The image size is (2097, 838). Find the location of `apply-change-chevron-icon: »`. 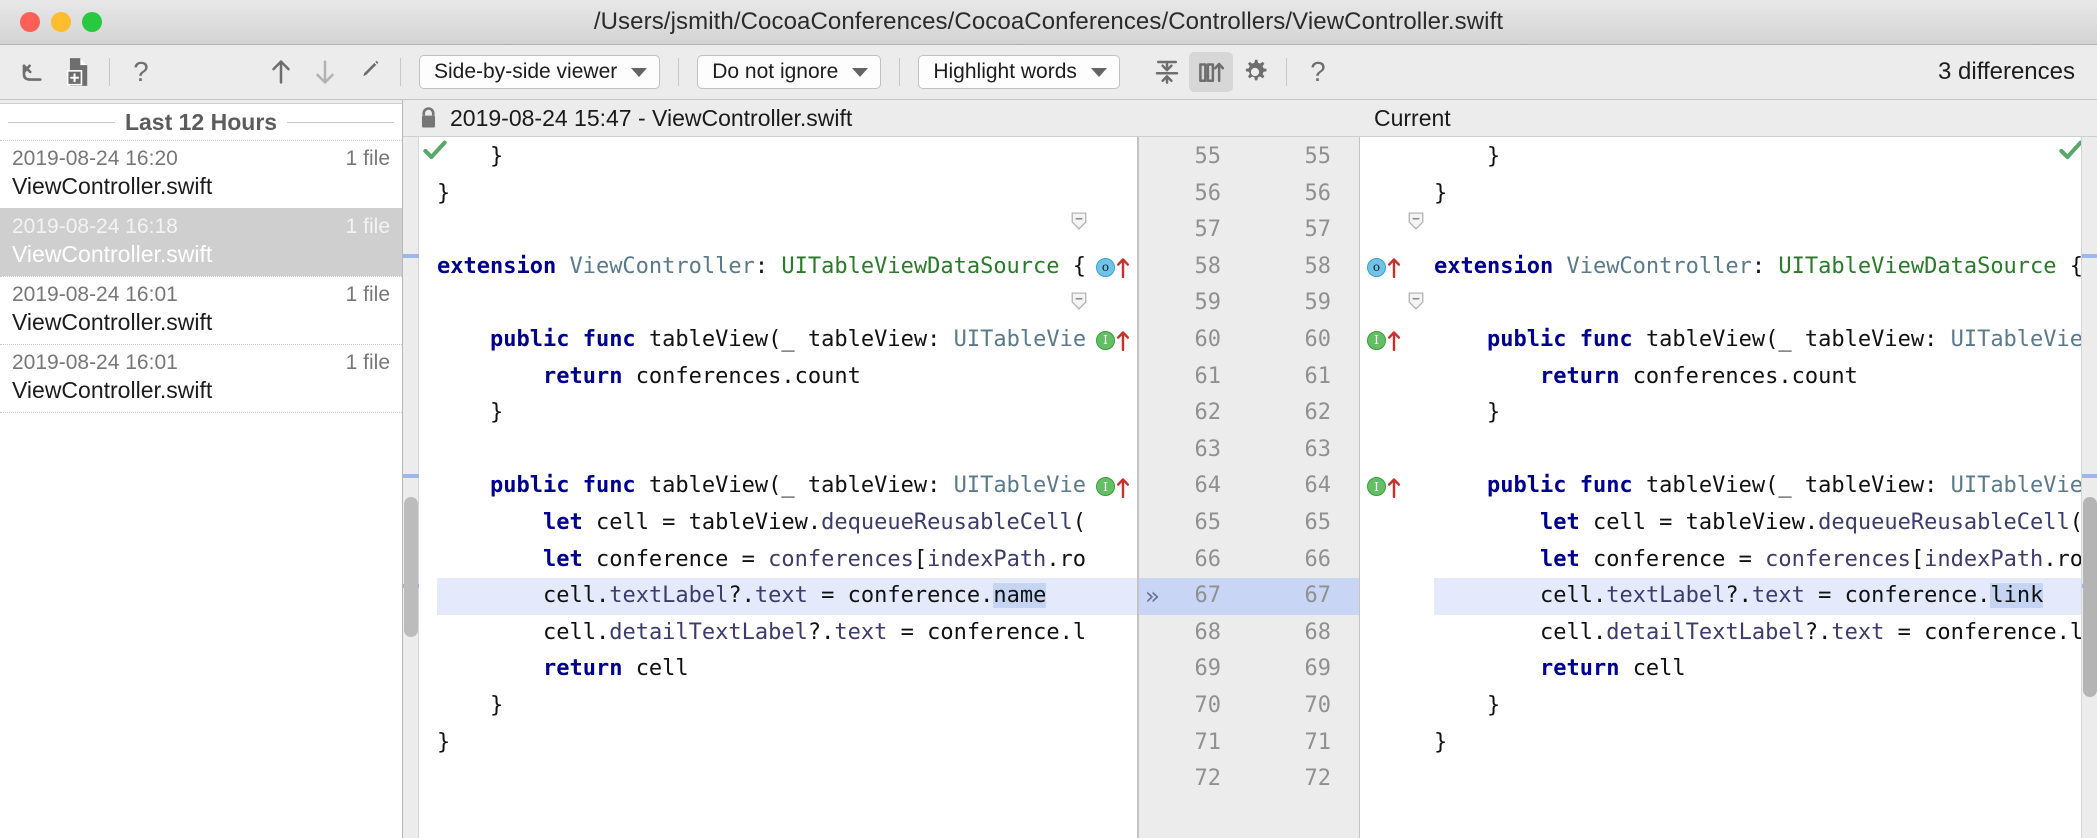

apply-change-chevron-icon: » is located at coordinates (1152, 596).